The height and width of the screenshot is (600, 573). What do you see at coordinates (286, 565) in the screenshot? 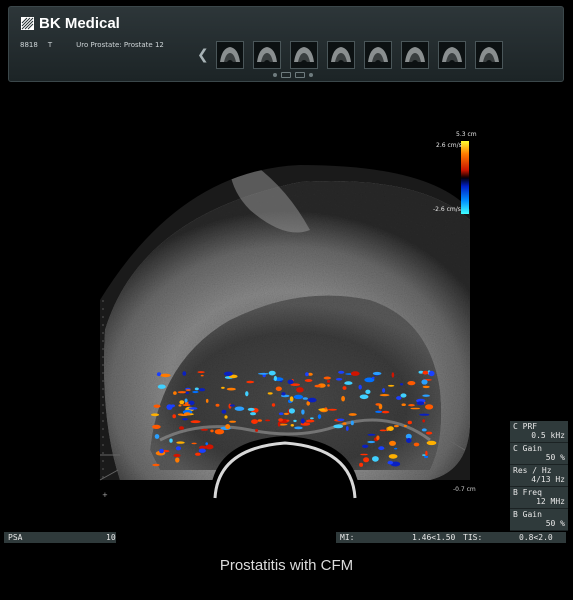
I see `image-caption: Prostatitis with CFM` at bounding box center [286, 565].